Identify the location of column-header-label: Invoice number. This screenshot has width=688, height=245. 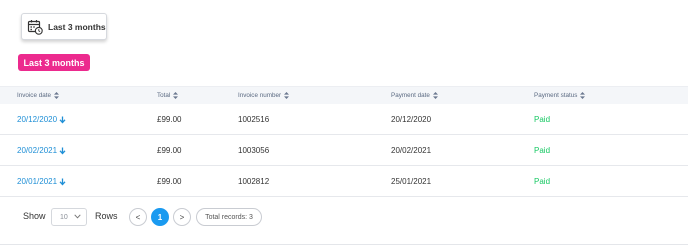
(260, 95).